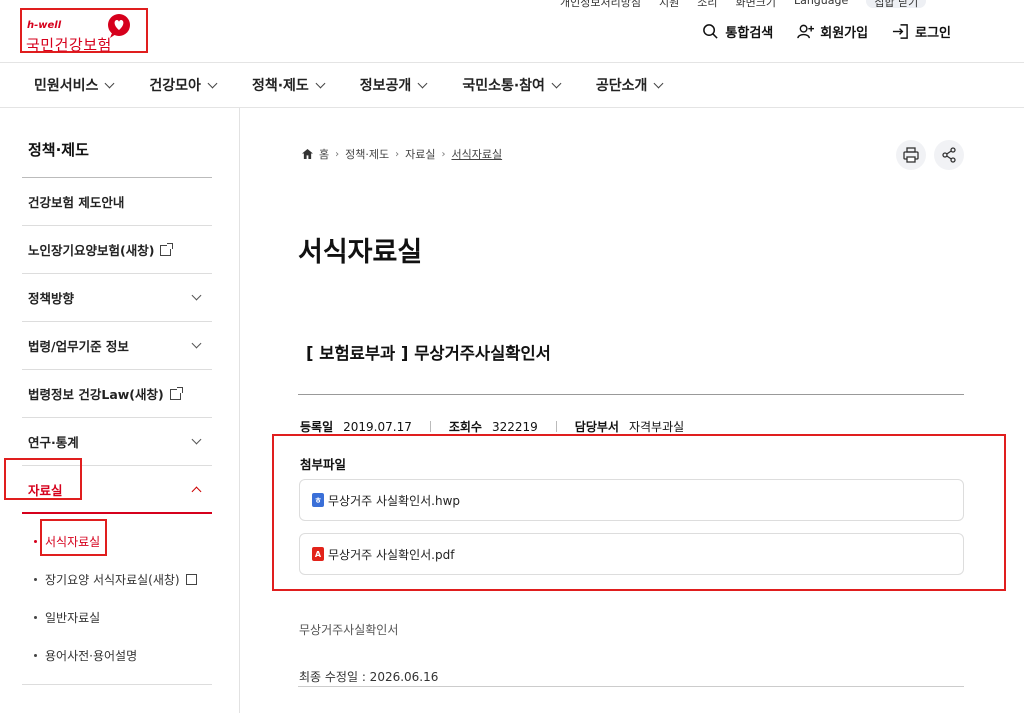 This screenshot has height=713, width=1024. Describe the element at coordinates (45, 490) in the screenshot. I see `sidebar-item-label: 자료실` at that location.